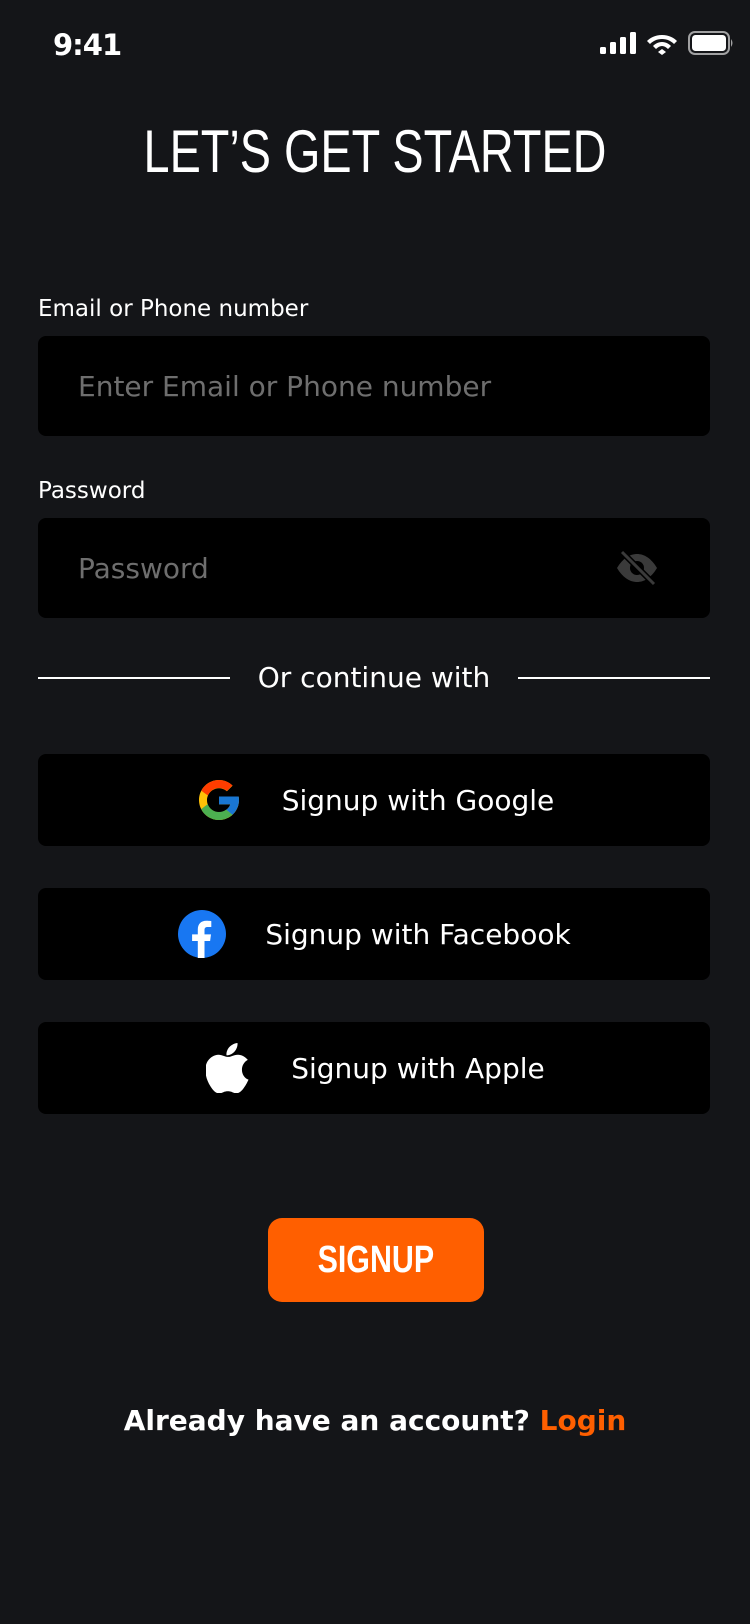 This screenshot has height=1624, width=750. I want to click on login-prompt: Already have an account? Login, so click(375, 1420).